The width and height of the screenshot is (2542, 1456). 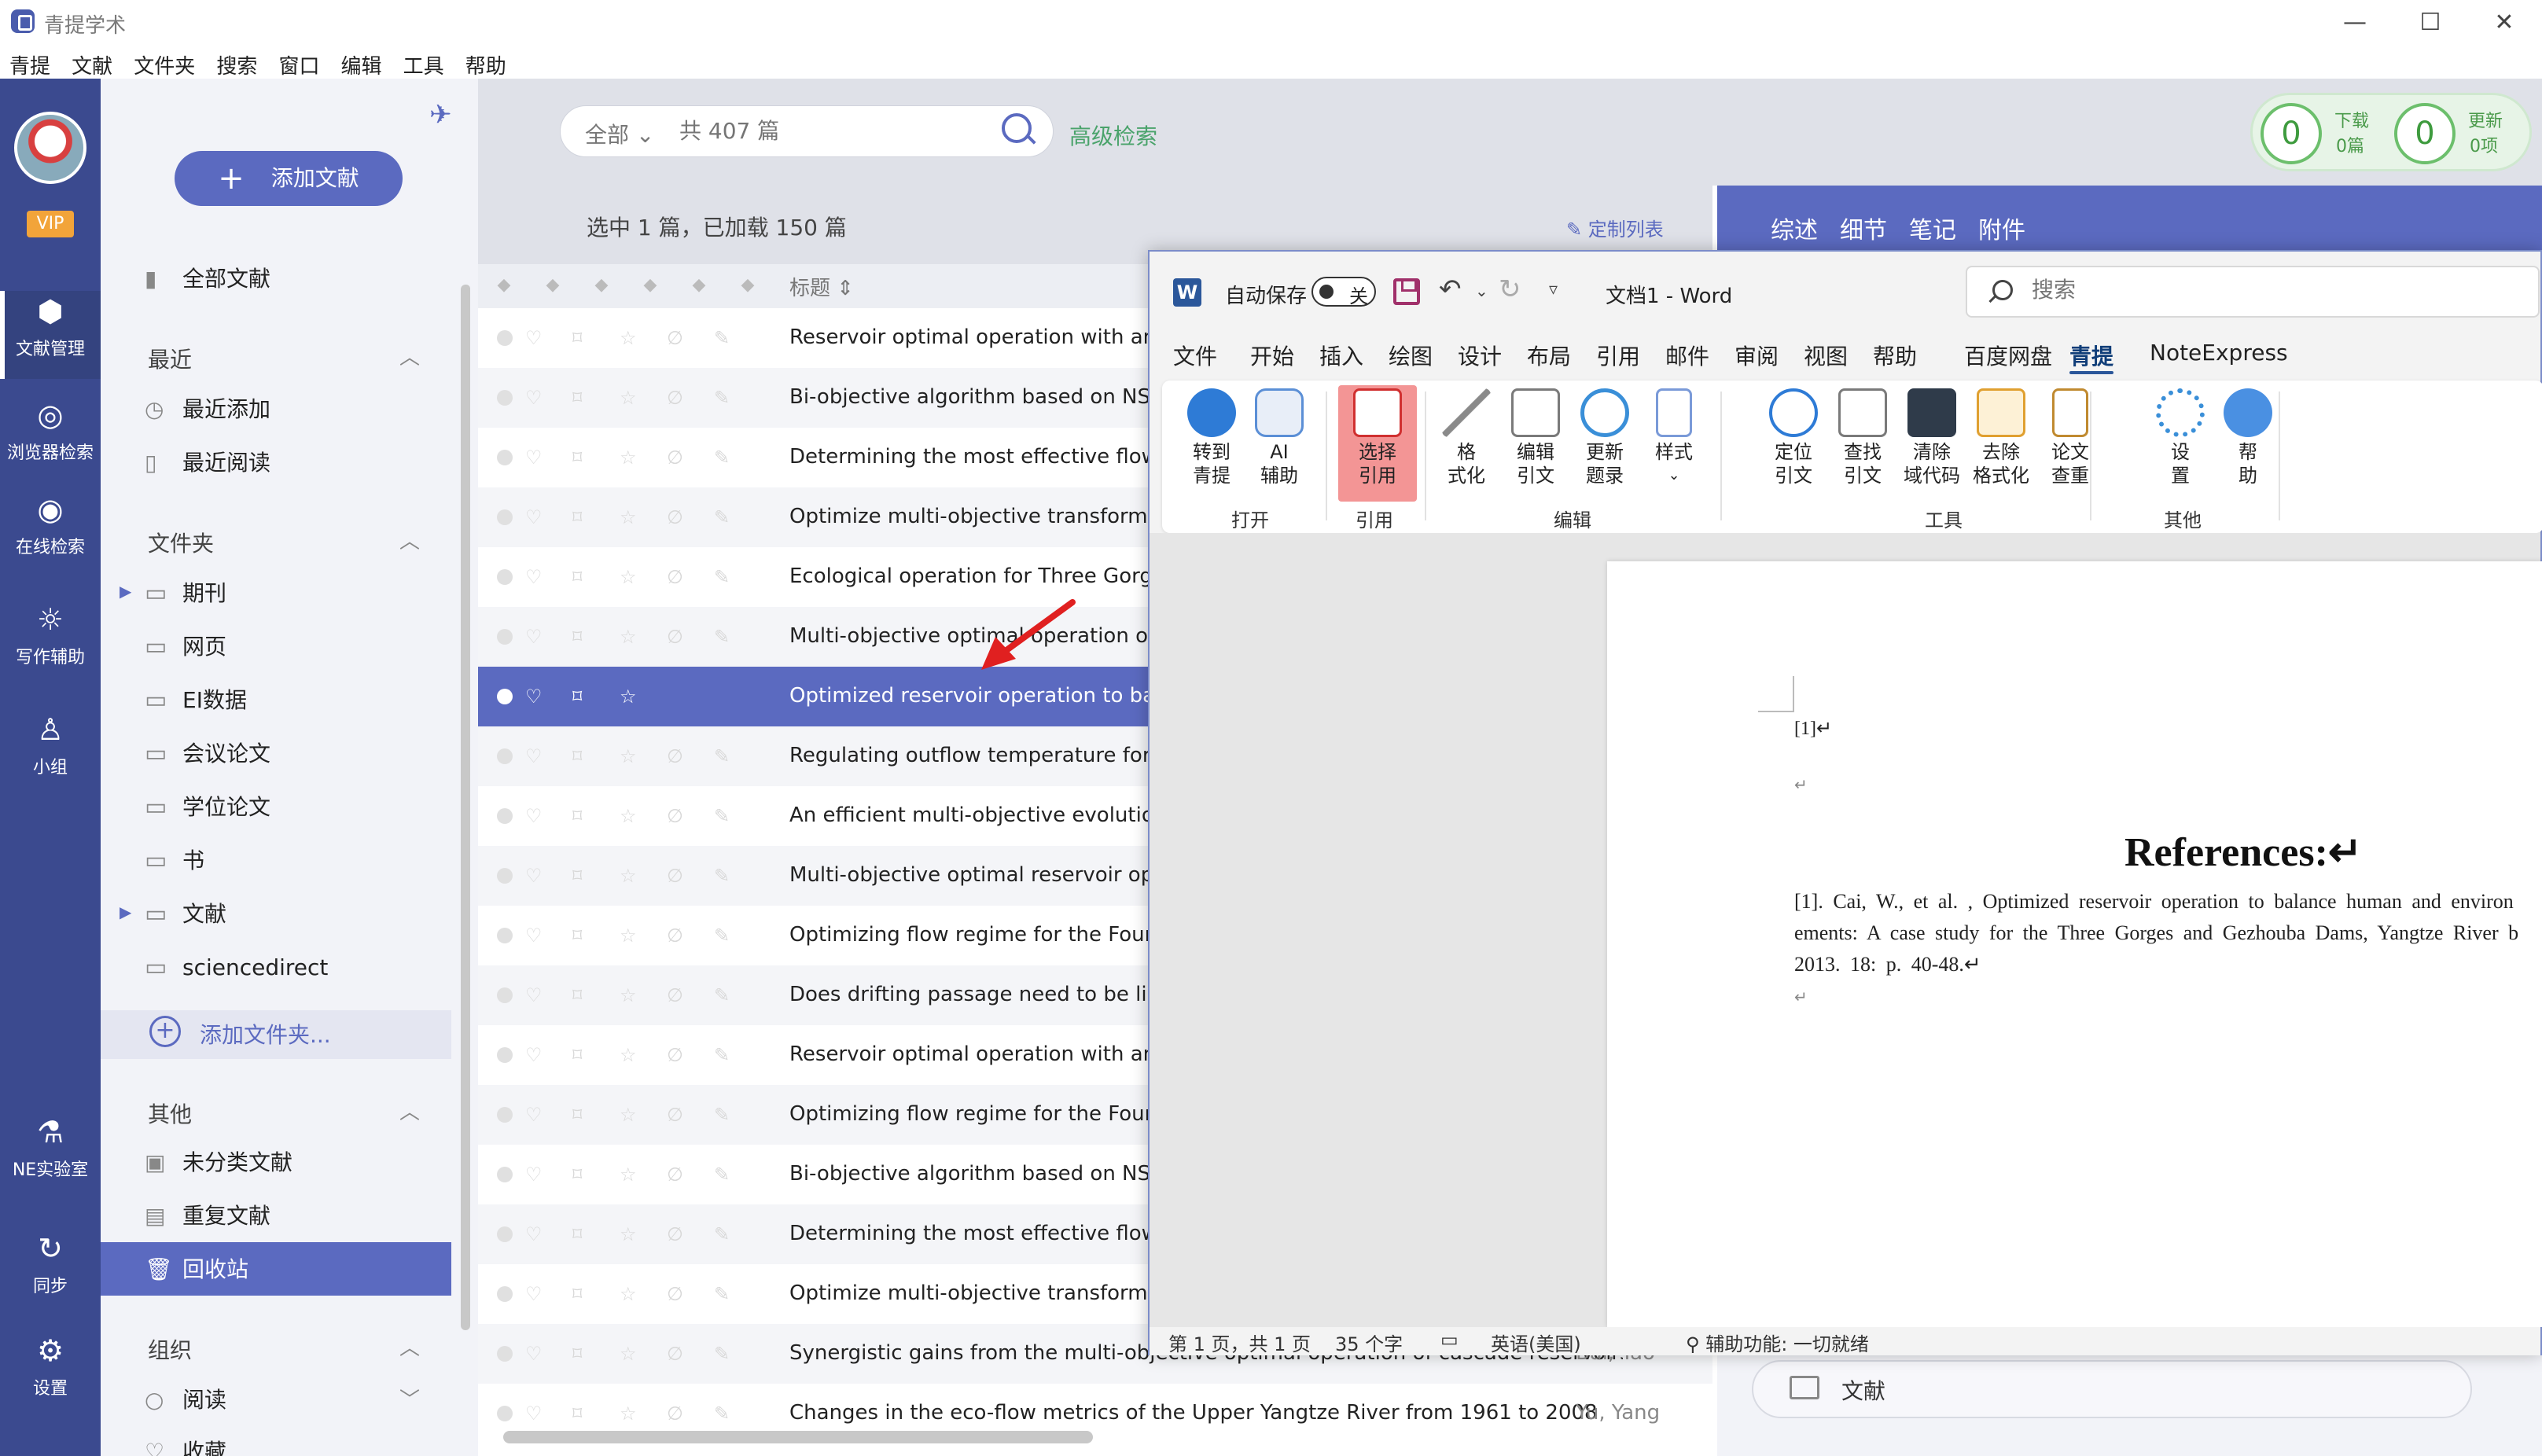 What do you see at coordinates (1017, 128) in the screenshot?
I see `search-icon` at bounding box center [1017, 128].